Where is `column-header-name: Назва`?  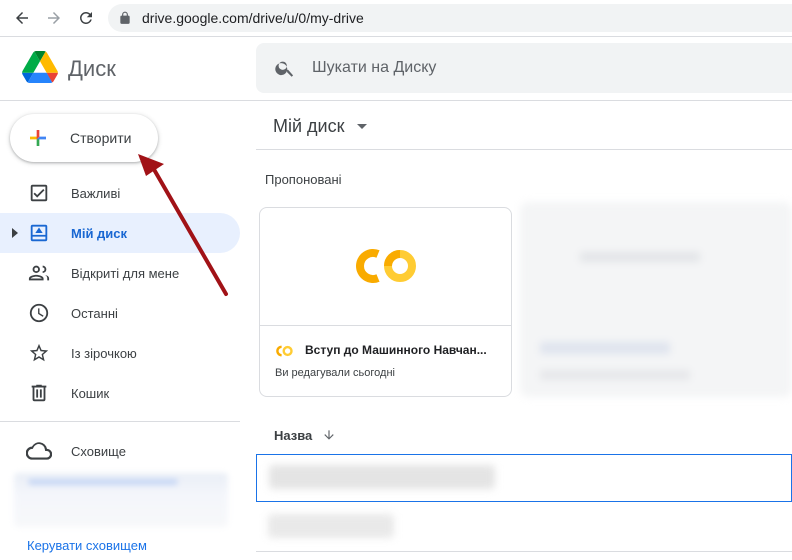
column-header-name: Назва is located at coordinates (293, 435).